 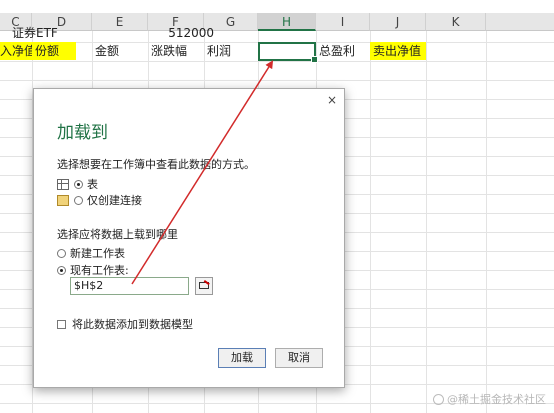 I want to click on table-icon, so click(x=63, y=184).